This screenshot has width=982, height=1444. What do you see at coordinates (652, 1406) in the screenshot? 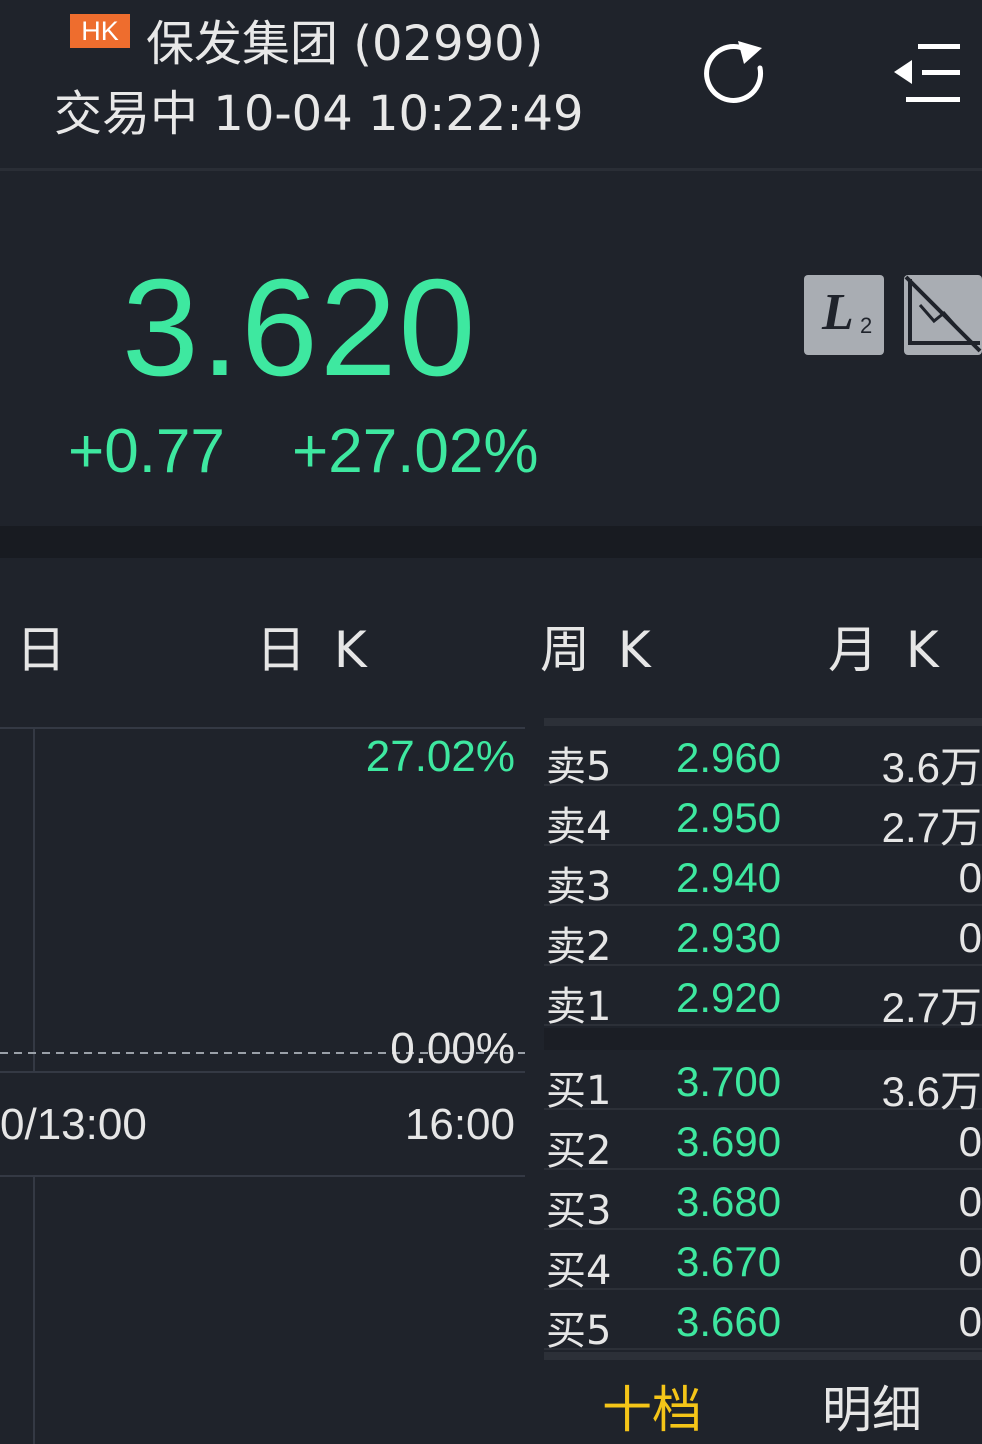
I see `tab-ten-levels: 十档` at bounding box center [652, 1406].